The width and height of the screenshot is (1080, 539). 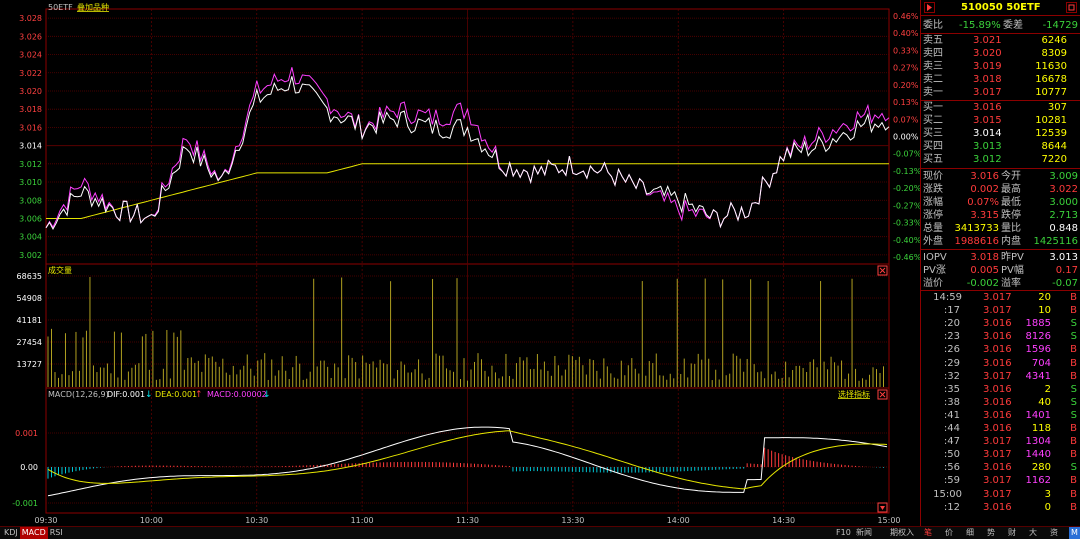 I want to click on ask-row: 卖一 3.017 10777, so click(x=1000, y=92).